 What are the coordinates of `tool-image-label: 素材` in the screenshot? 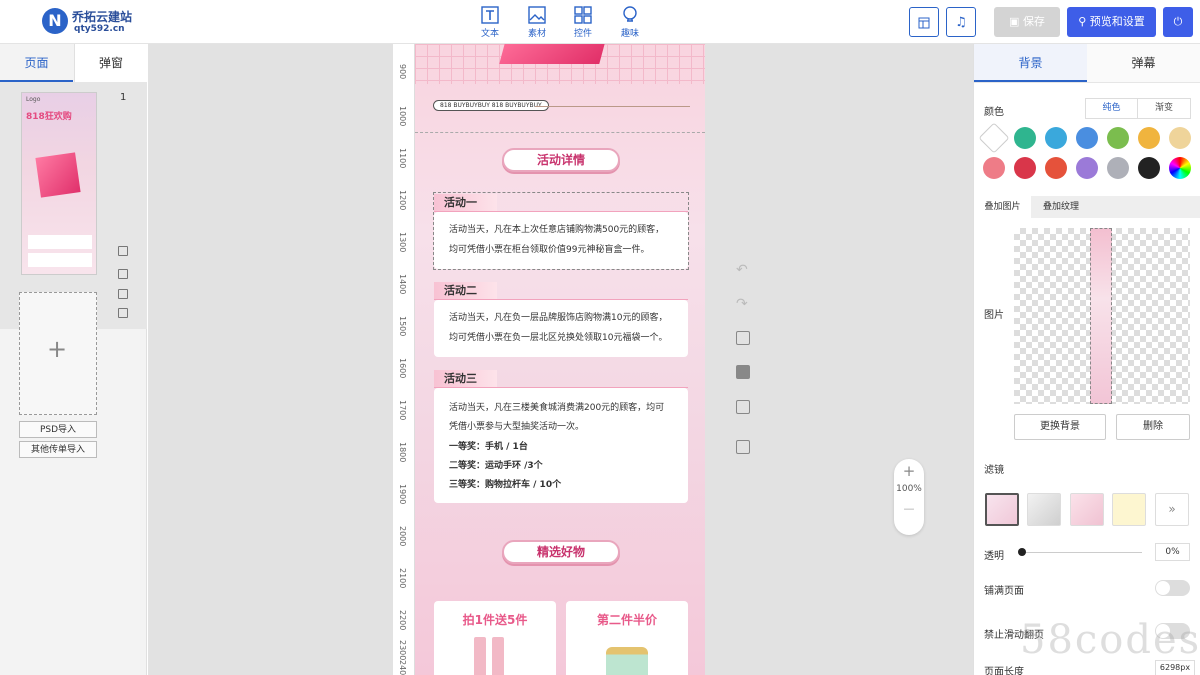 It's located at (536, 34).